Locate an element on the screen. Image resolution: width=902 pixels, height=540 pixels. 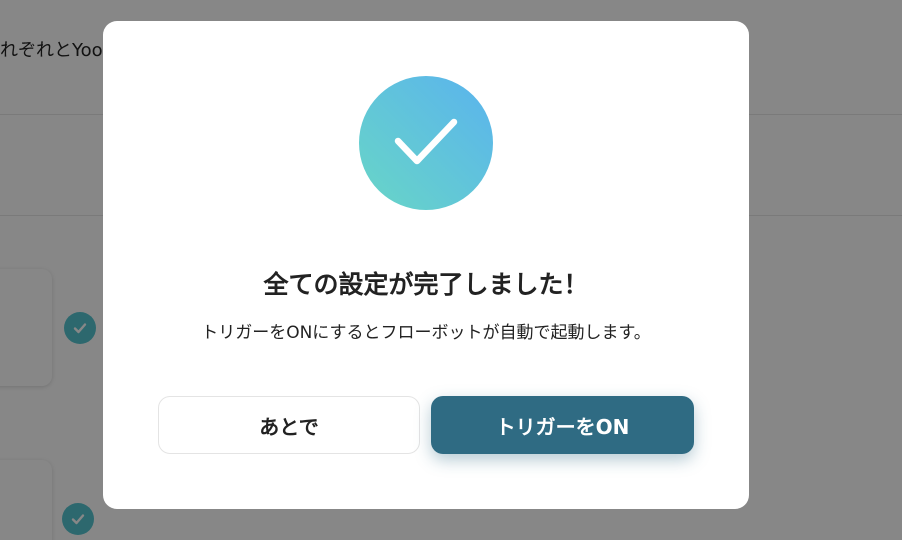
success-badge is located at coordinates (426, 143).